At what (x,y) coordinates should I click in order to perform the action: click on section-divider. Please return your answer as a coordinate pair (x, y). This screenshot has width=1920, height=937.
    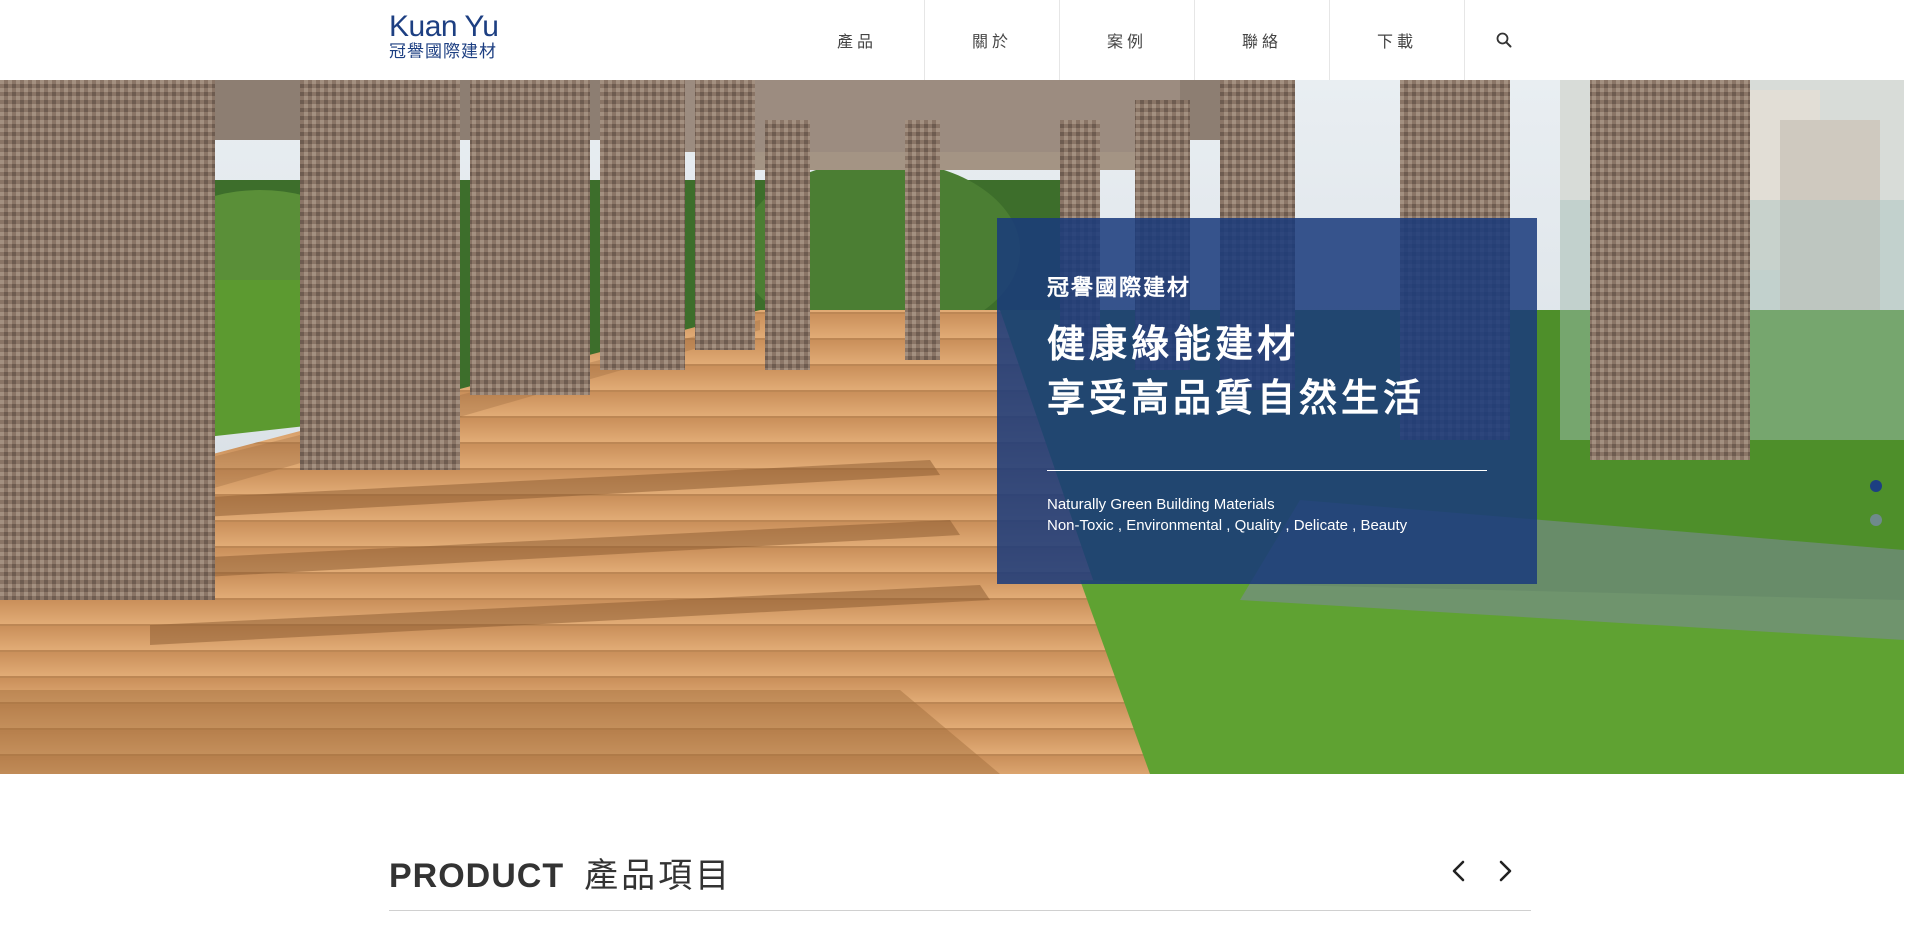
    Looking at the image, I should click on (960, 910).